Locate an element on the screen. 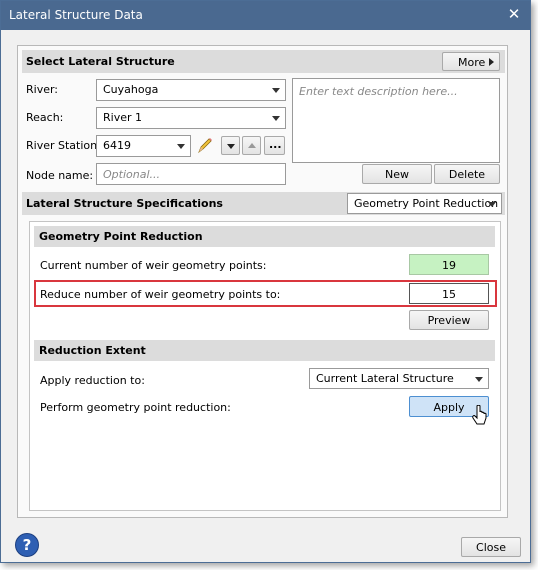 The width and height of the screenshot is (538, 570). extent-title: Reduction Extent is located at coordinates (92, 350).